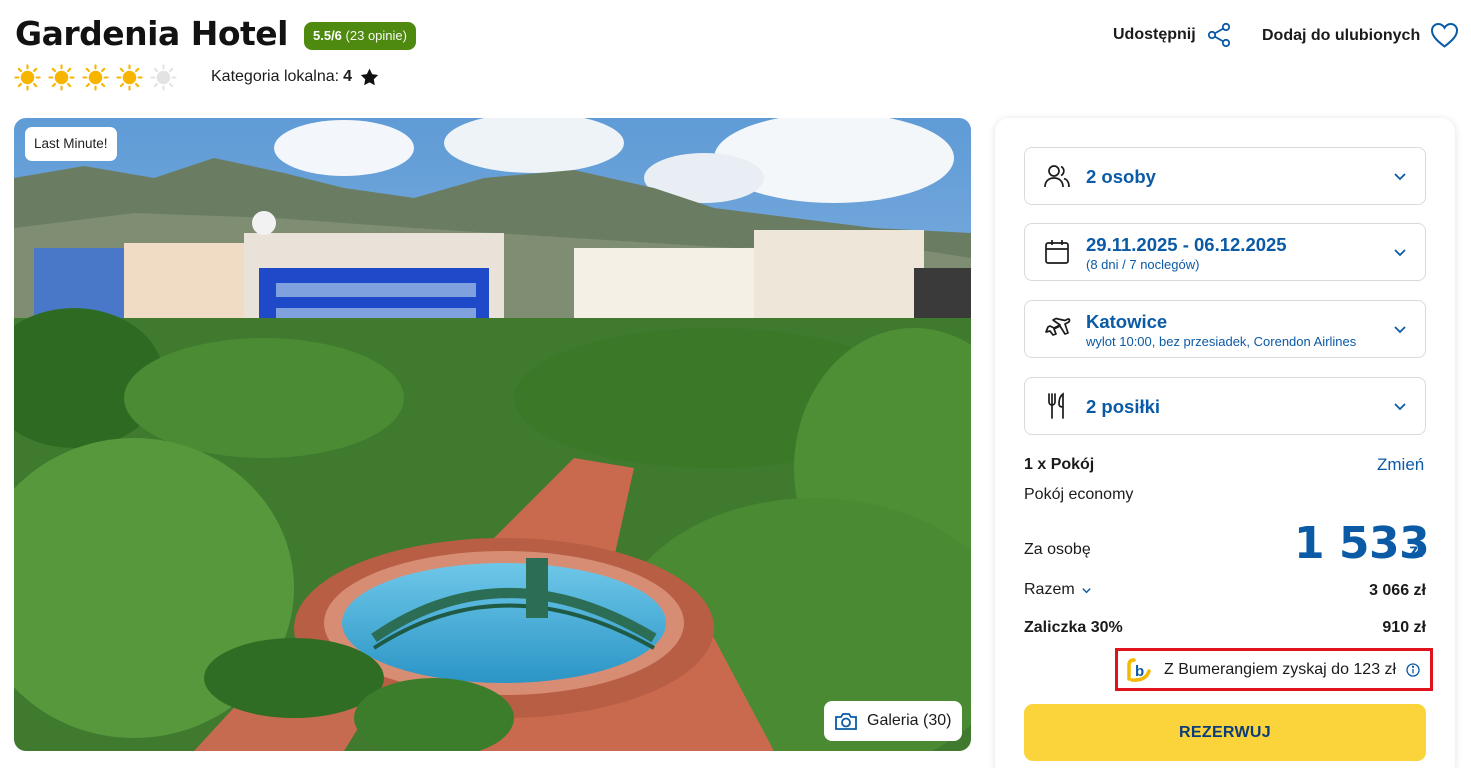 The width and height of the screenshot is (1471, 768). Describe the element at coordinates (327, 35) in the screenshot. I see `rating-score: 5.5/6` at that location.